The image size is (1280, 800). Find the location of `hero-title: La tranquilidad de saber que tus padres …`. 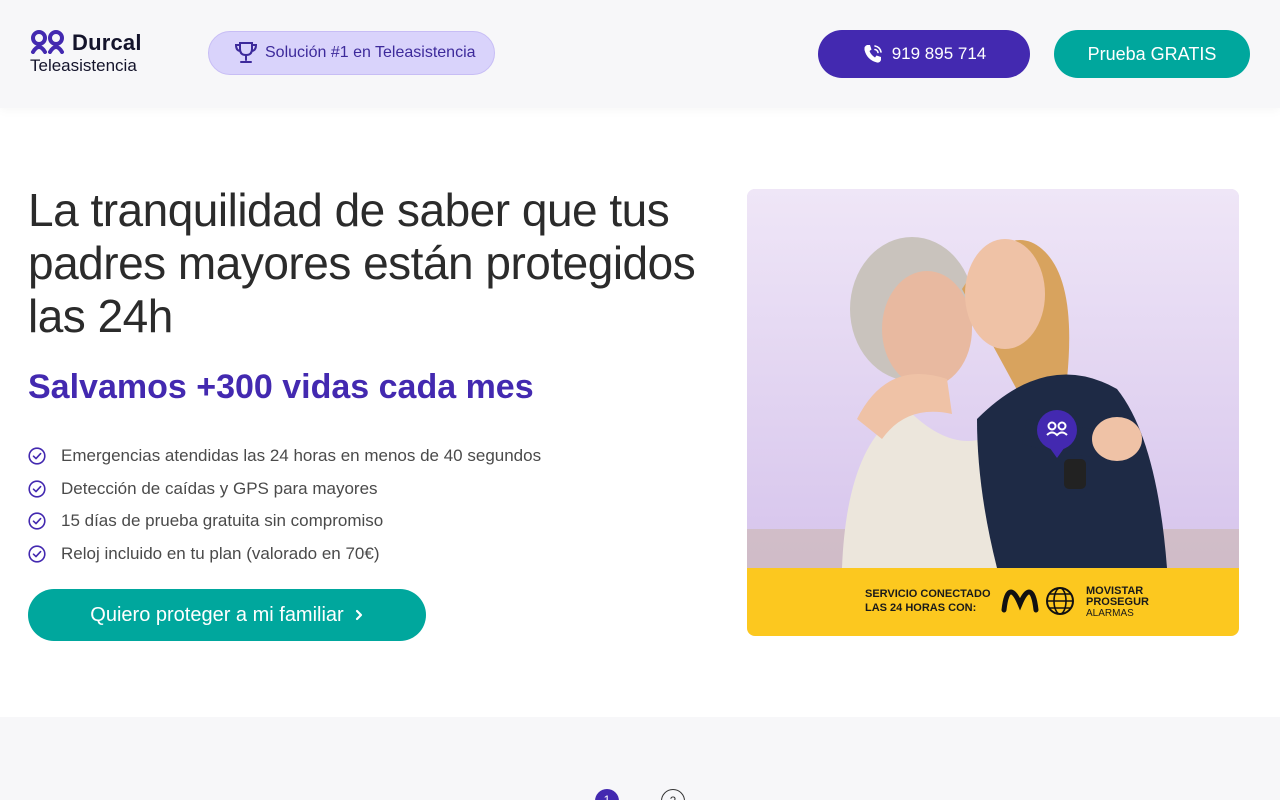

hero-title: La tranquilidad de saber que tus padres … is located at coordinates (362, 263).